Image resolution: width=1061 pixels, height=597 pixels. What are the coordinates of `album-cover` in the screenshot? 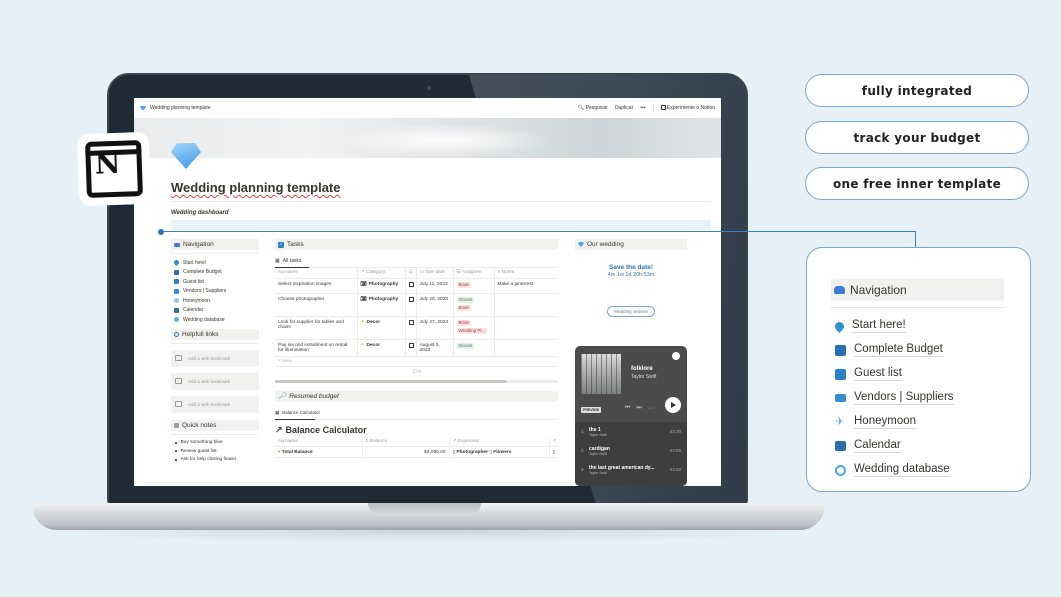 It's located at (601, 374).